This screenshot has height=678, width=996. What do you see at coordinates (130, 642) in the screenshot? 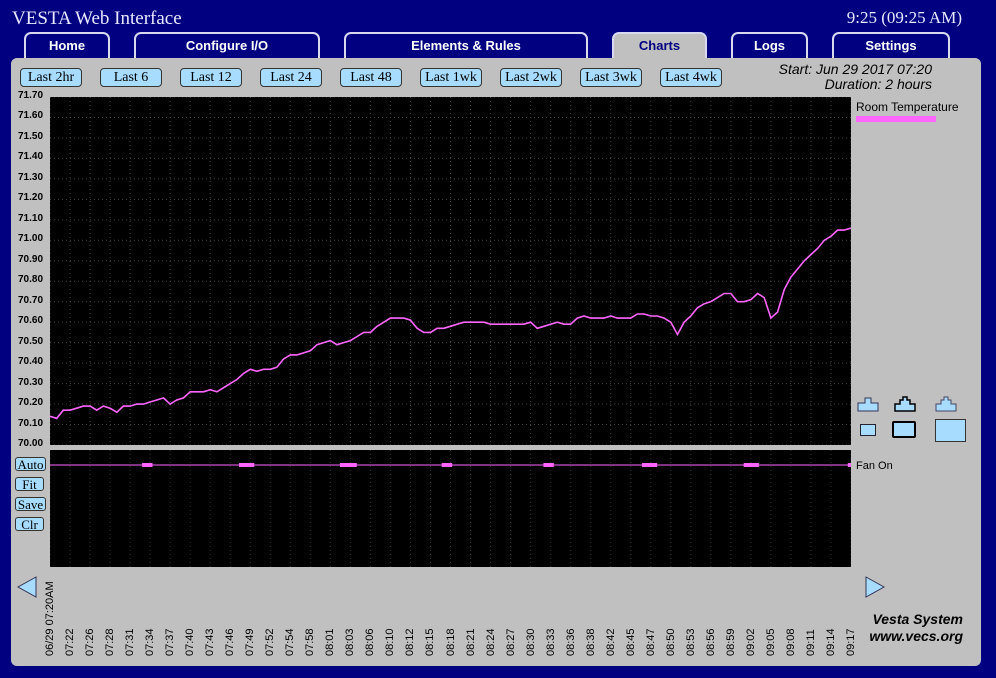
I see `x-tick-label: 07:31` at bounding box center [130, 642].